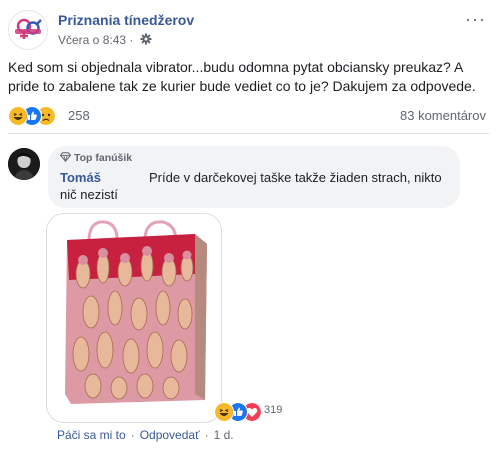 This screenshot has width=497, height=451. I want to click on top-fan-label: Top fanúšik, so click(103, 158).